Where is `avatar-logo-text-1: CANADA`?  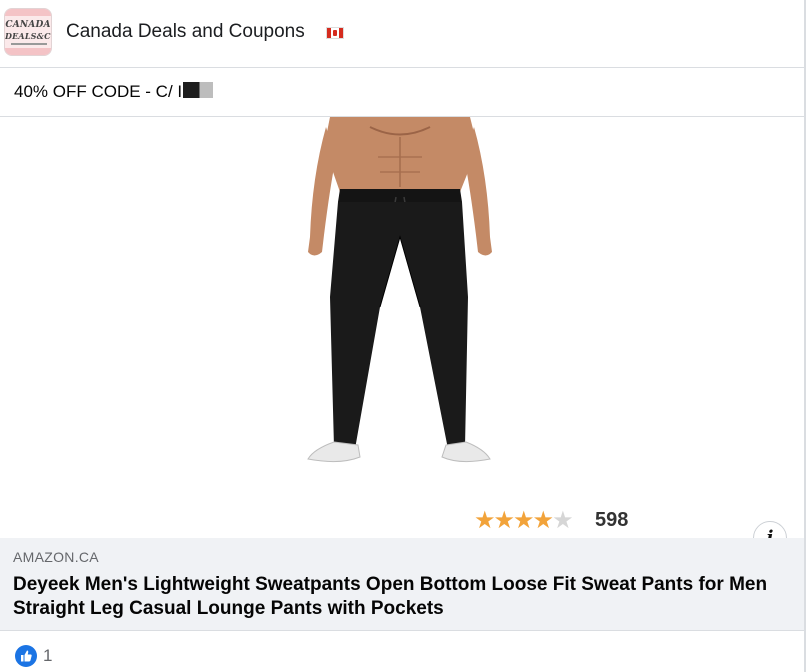
avatar-logo-text-1: CANADA is located at coordinates (28, 25).